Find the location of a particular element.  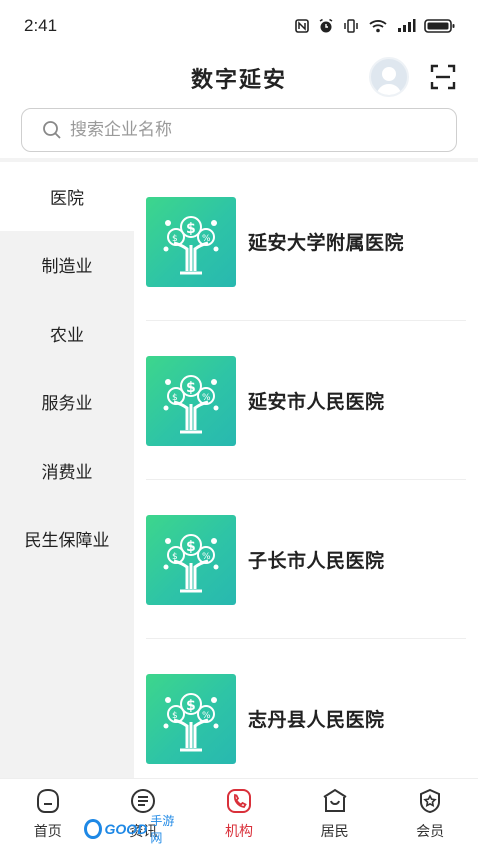

vibrate-icon is located at coordinates (351, 26).